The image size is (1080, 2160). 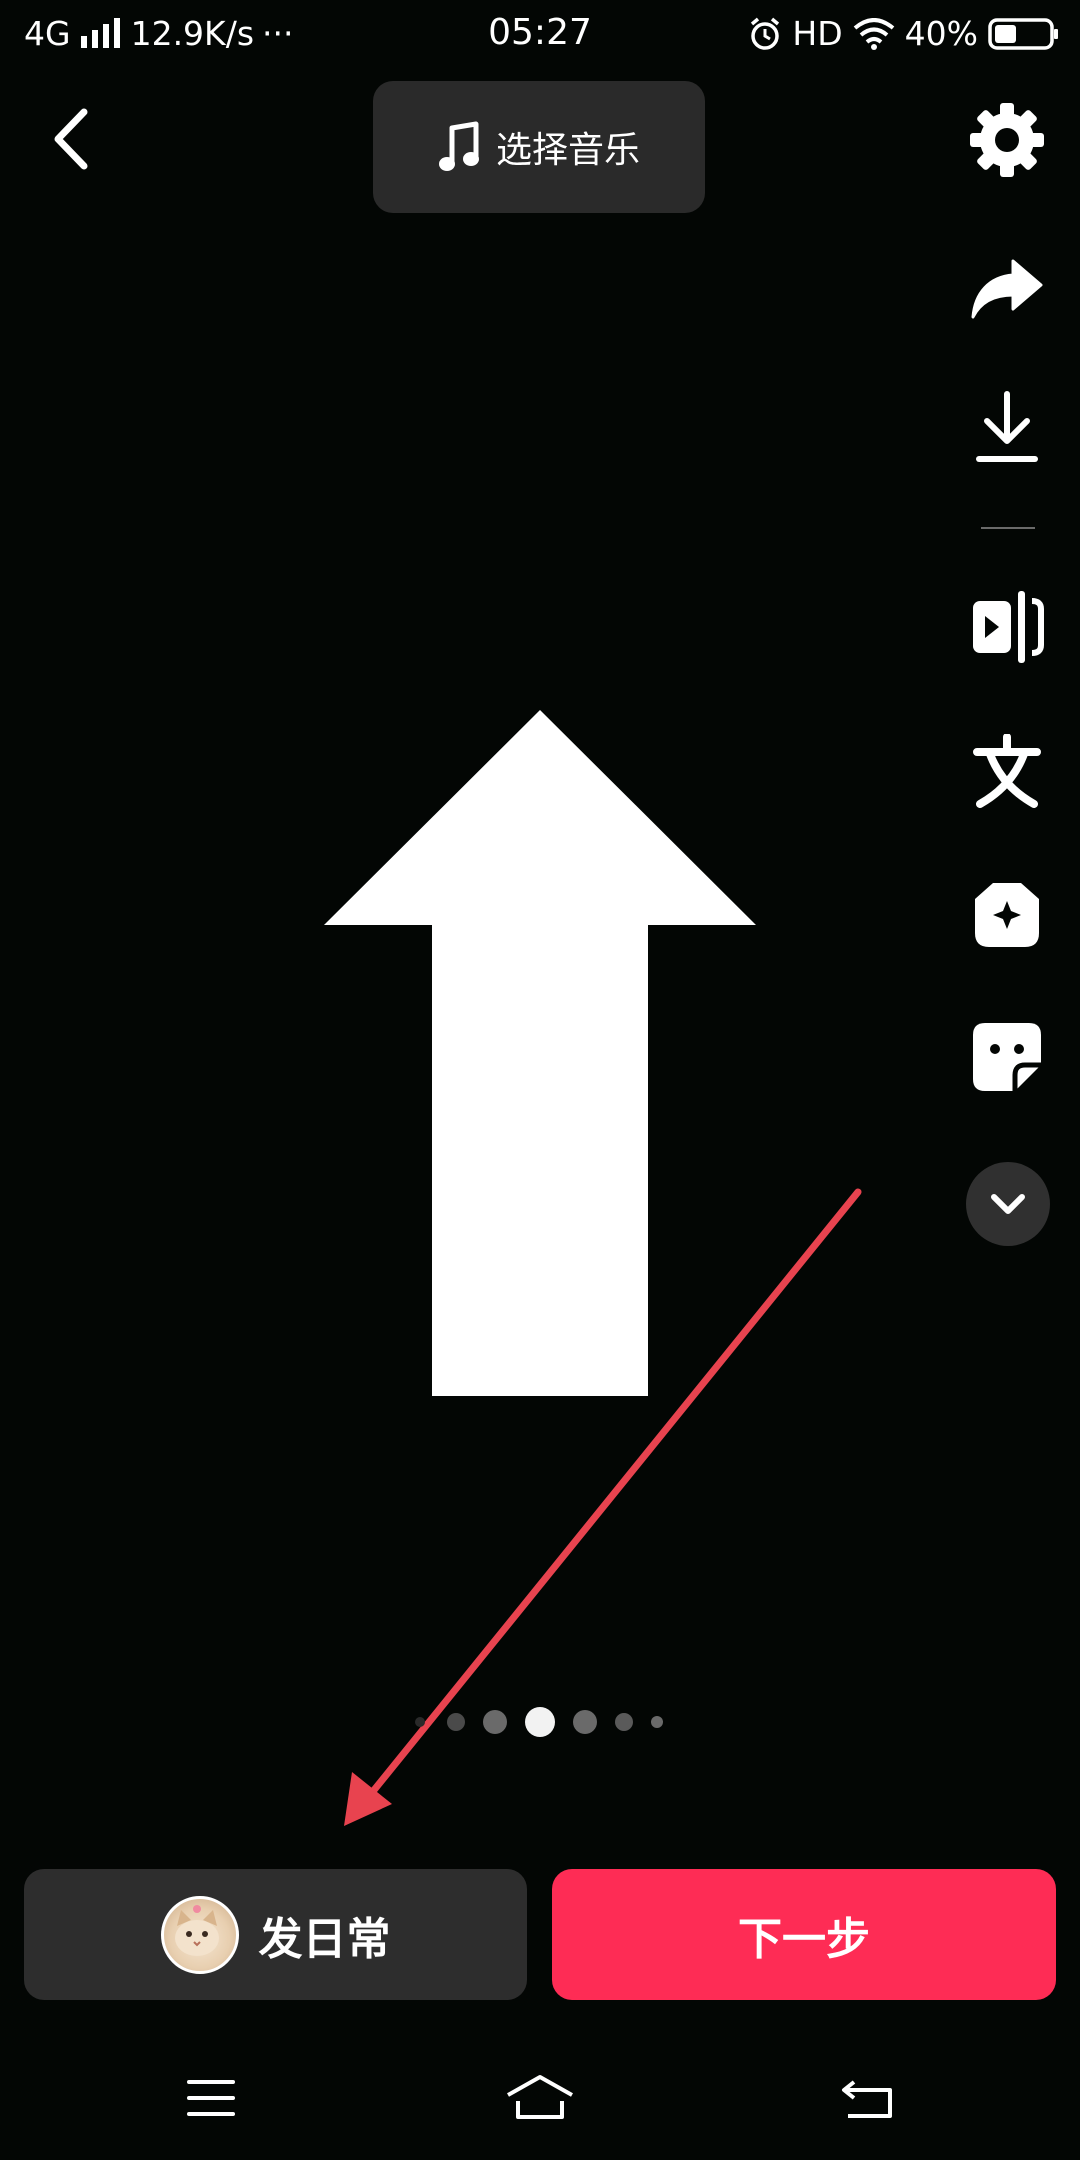 I want to click on cat-face-icon, so click(x=196, y=1930).